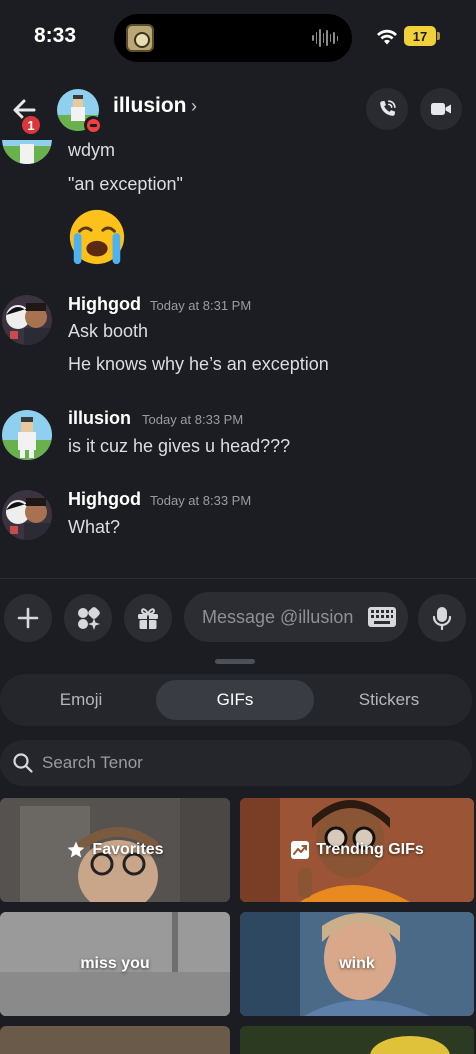 This screenshot has height=1054, width=476. I want to click on message-text: Ask booth, so click(108, 331).